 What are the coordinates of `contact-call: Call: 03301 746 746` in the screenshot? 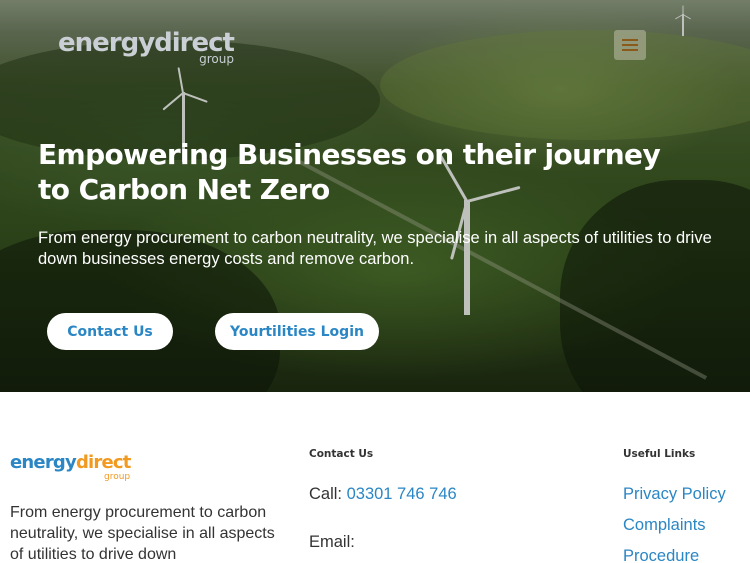 It's located at (383, 494).